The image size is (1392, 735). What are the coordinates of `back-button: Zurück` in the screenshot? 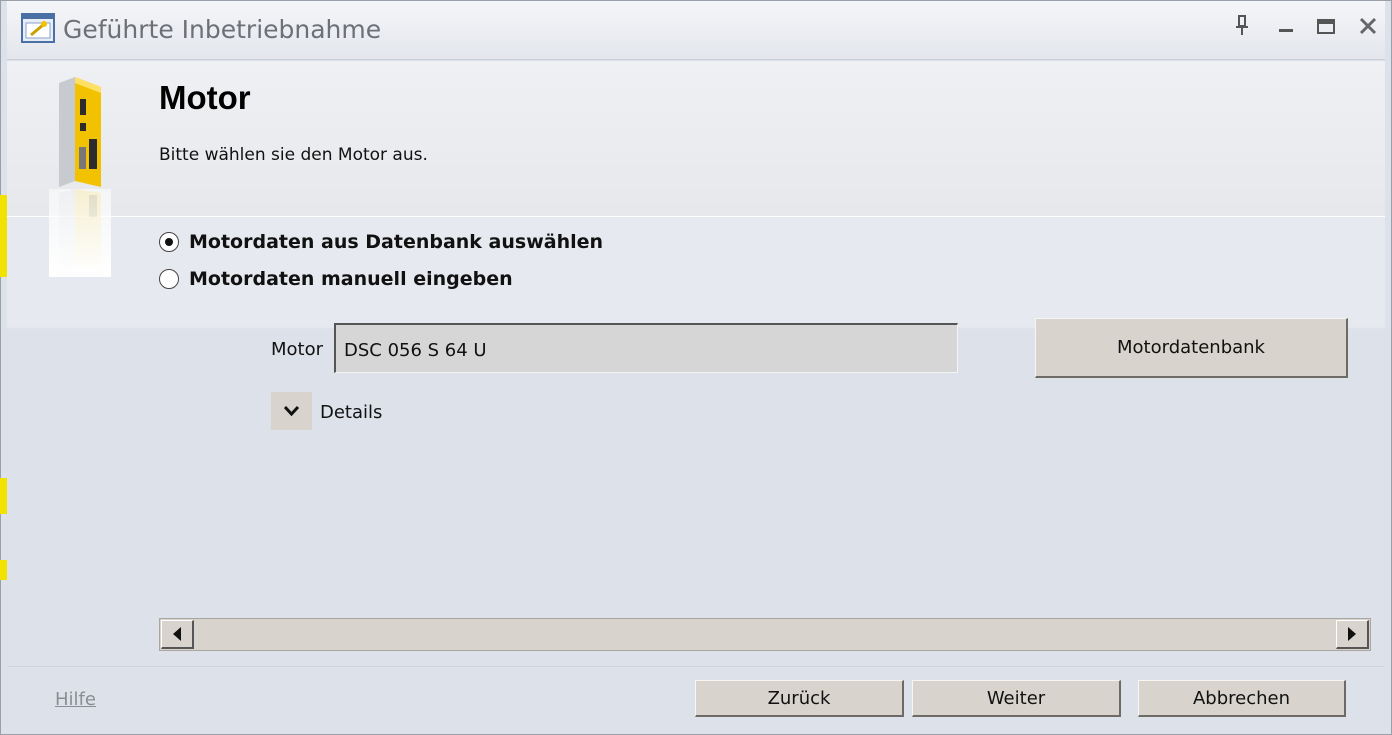 It's located at (799, 698).